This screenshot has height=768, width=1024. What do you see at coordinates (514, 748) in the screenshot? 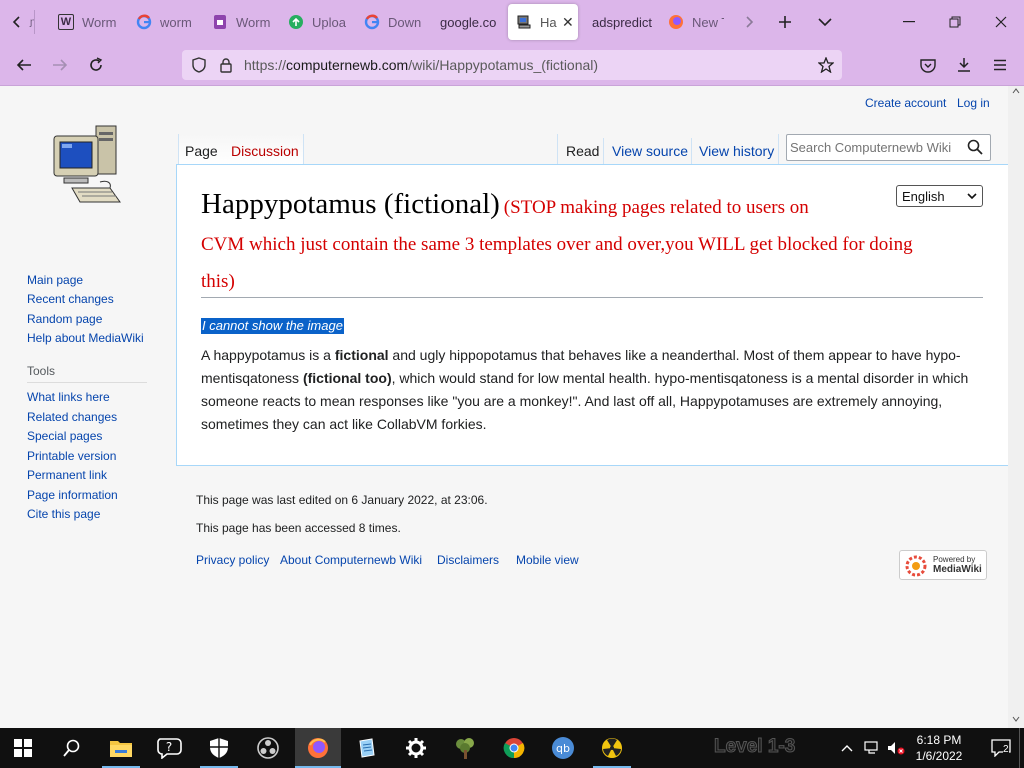
I see `chrome-icon` at bounding box center [514, 748].